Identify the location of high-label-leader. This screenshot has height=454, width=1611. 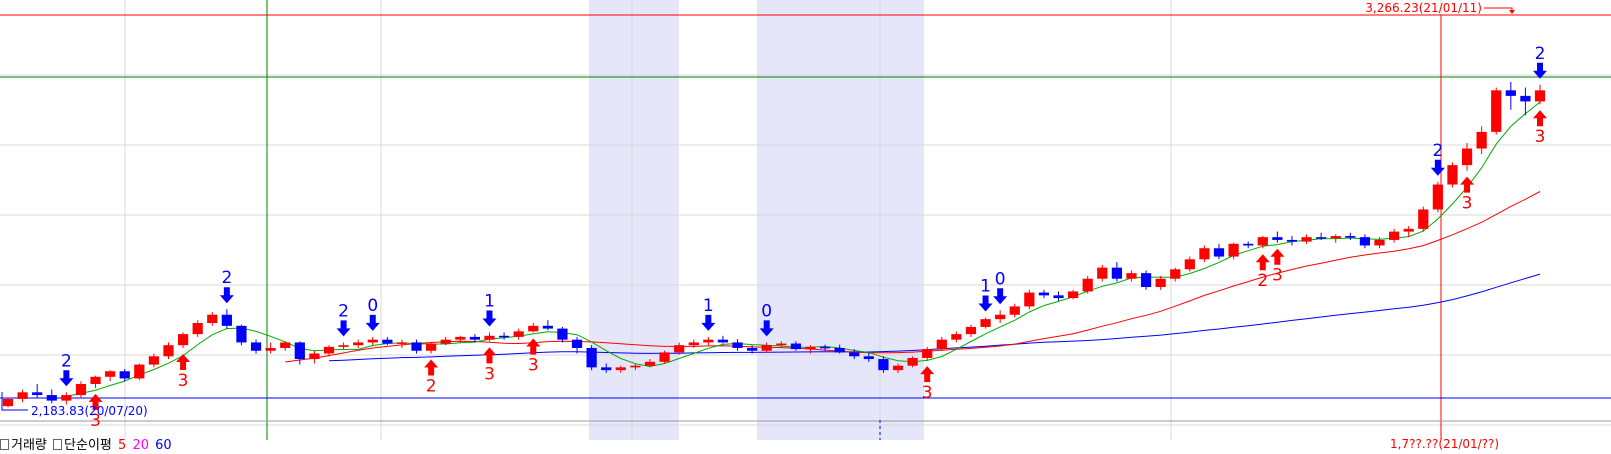
(1498, 9).